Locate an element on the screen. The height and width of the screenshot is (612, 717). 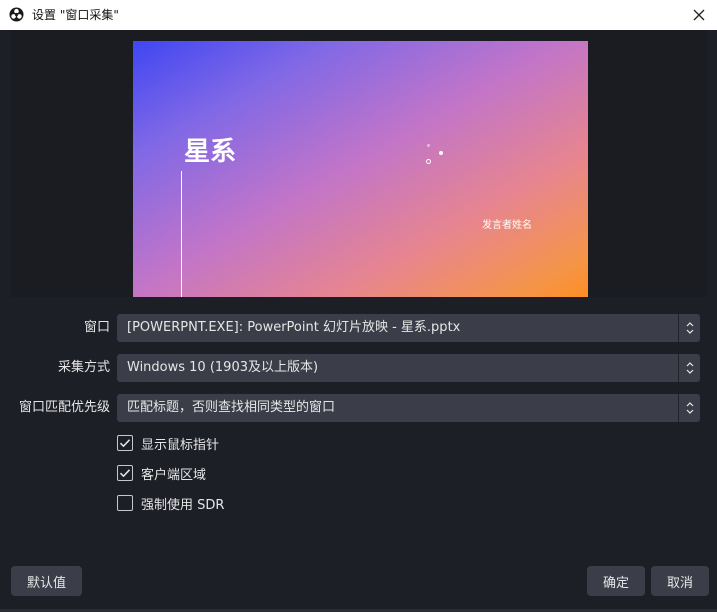
slide-author: 发言者姓名 is located at coordinates (507, 225).